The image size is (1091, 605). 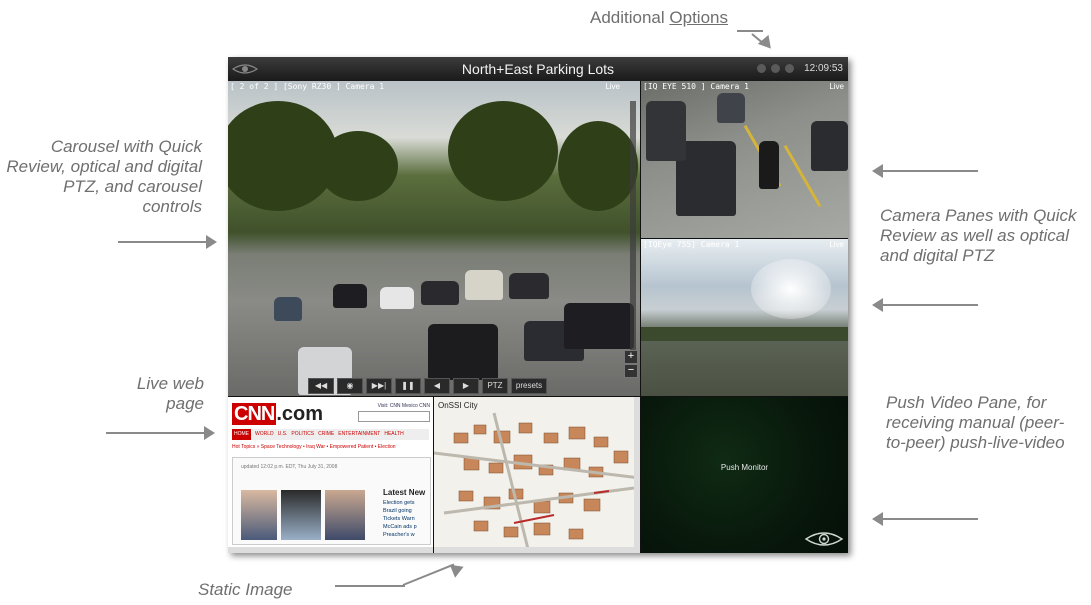 I want to click on live-web-page-annotation: Live web page, so click(x=170, y=393).